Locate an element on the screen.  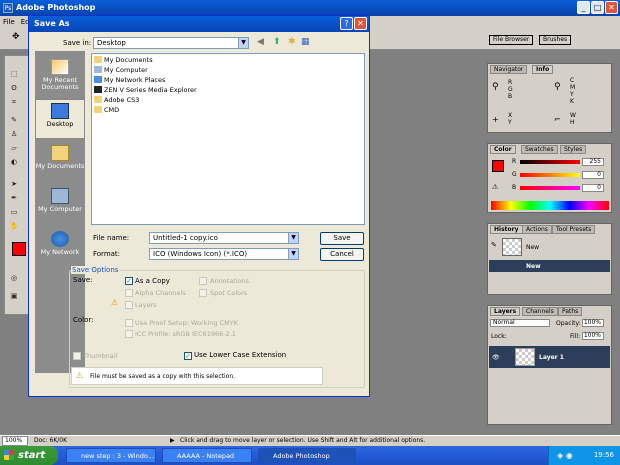
crosshair-icon: + is located at coordinates (495, 119).